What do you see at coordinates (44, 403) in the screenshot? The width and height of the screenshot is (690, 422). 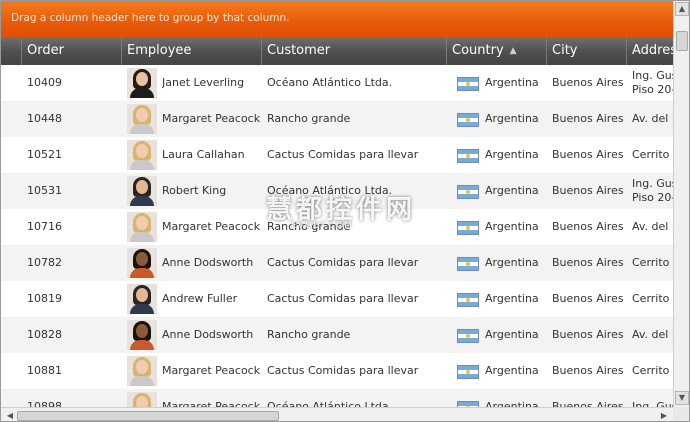 I see `order-cell: 10898` at bounding box center [44, 403].